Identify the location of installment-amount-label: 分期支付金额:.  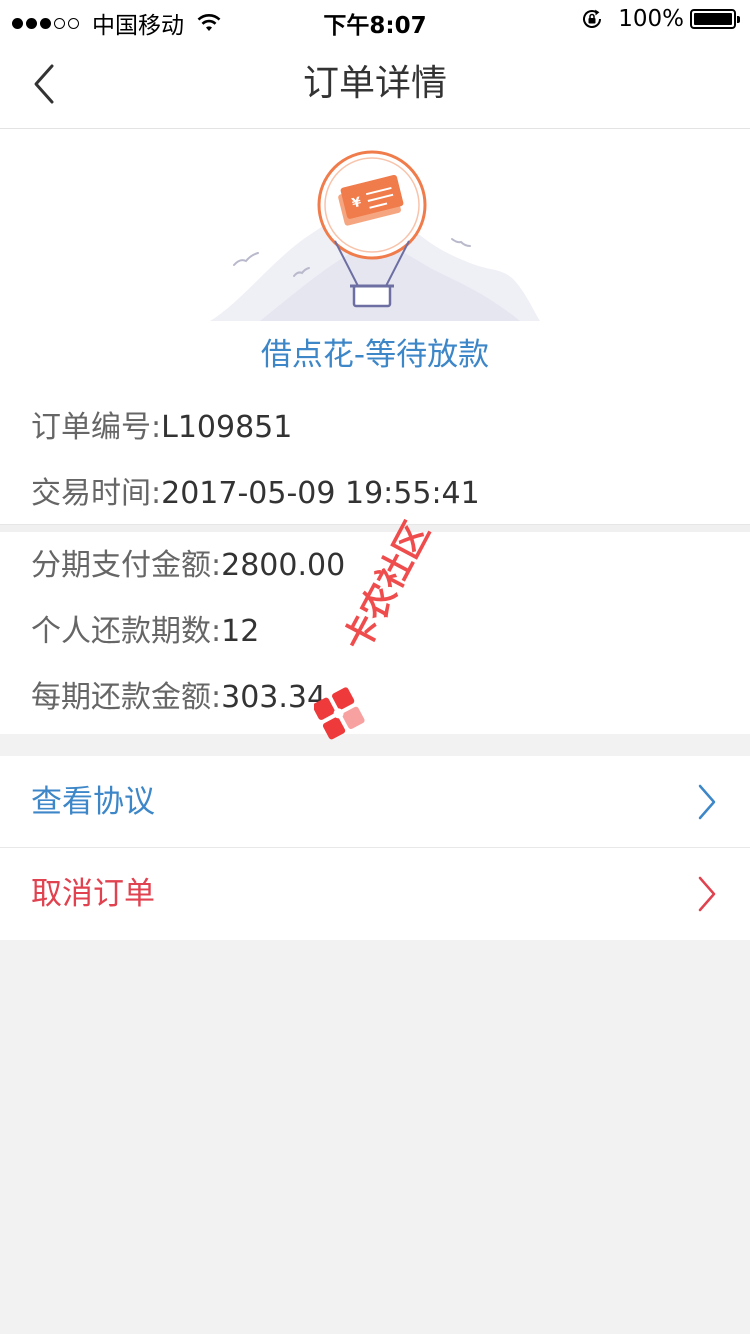
(126, 565).